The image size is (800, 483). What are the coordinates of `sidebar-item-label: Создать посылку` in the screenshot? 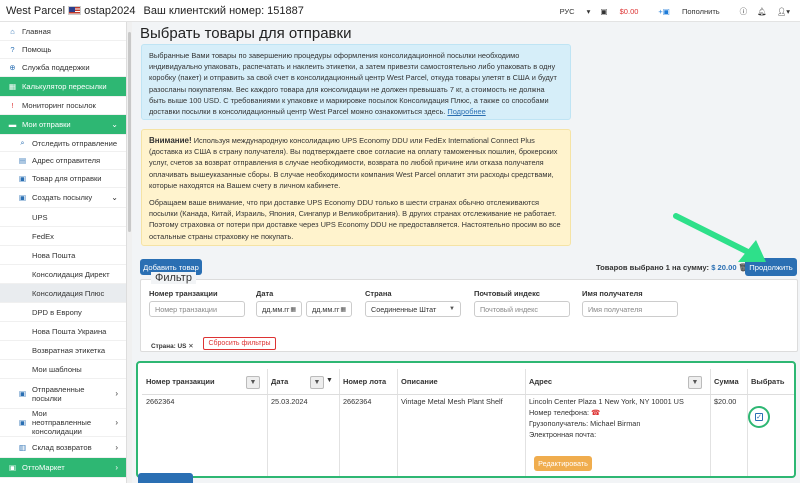 It's located at (62, 197).